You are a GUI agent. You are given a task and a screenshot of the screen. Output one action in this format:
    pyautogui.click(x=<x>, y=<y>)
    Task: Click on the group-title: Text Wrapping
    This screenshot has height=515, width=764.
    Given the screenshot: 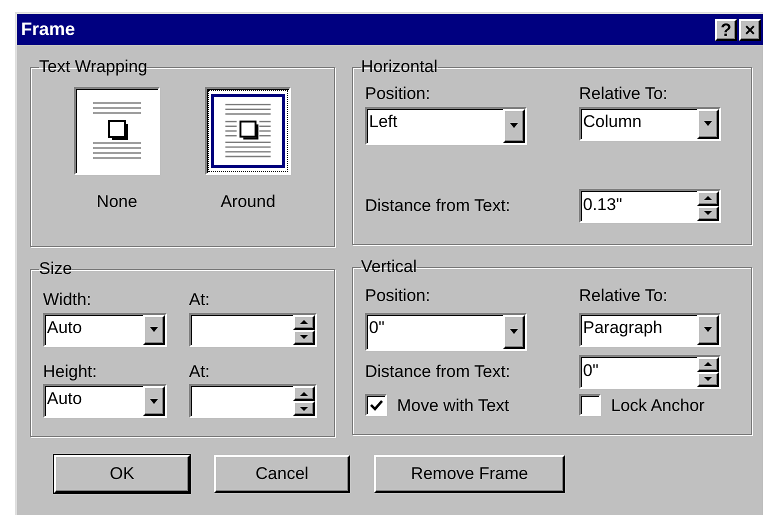 What is the action you would take?
    pyautogui.click(x=93, y=67)
    